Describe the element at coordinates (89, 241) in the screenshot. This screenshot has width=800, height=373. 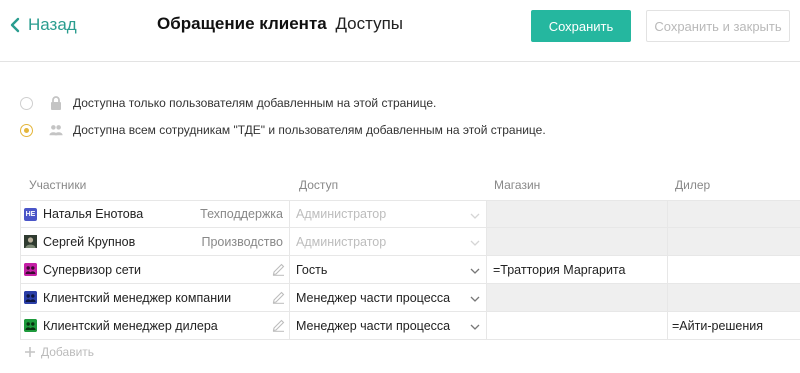
I see `participant-name: Сергей Крупнов` at that location.